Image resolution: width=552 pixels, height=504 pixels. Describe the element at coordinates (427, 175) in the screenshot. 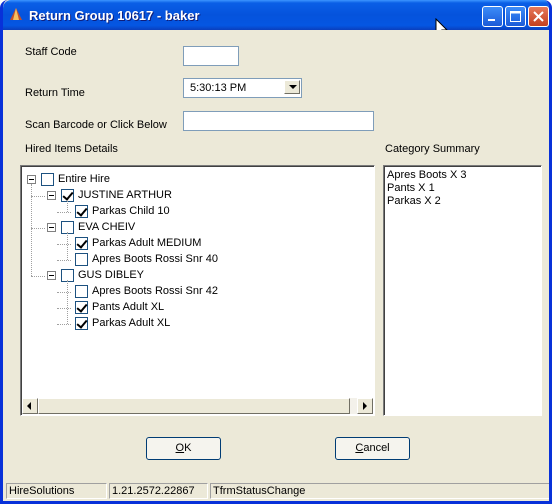

I see `category-summary-item: Apres Boots X 3` at that location.